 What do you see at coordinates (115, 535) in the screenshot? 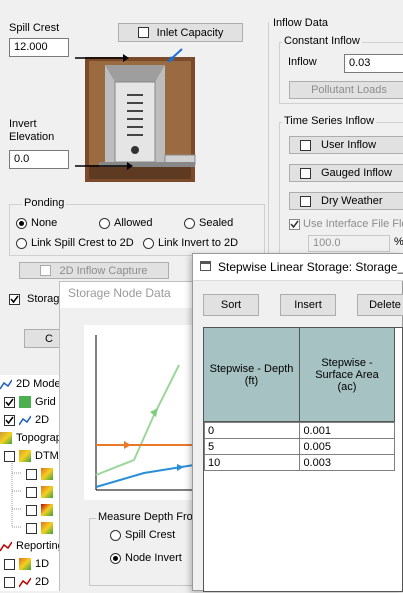
I see `spill-crest-radio` at bounding box center [115, 535].